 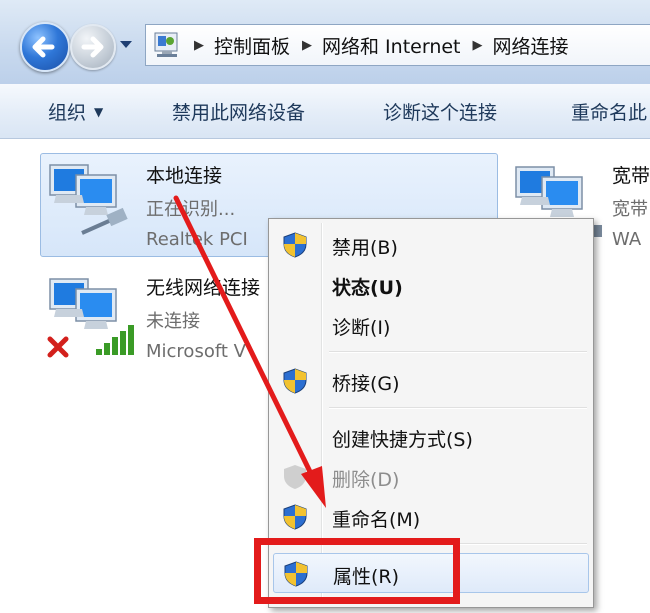 I want to click on disconnected-x-icon, so click(x=58, y=347).